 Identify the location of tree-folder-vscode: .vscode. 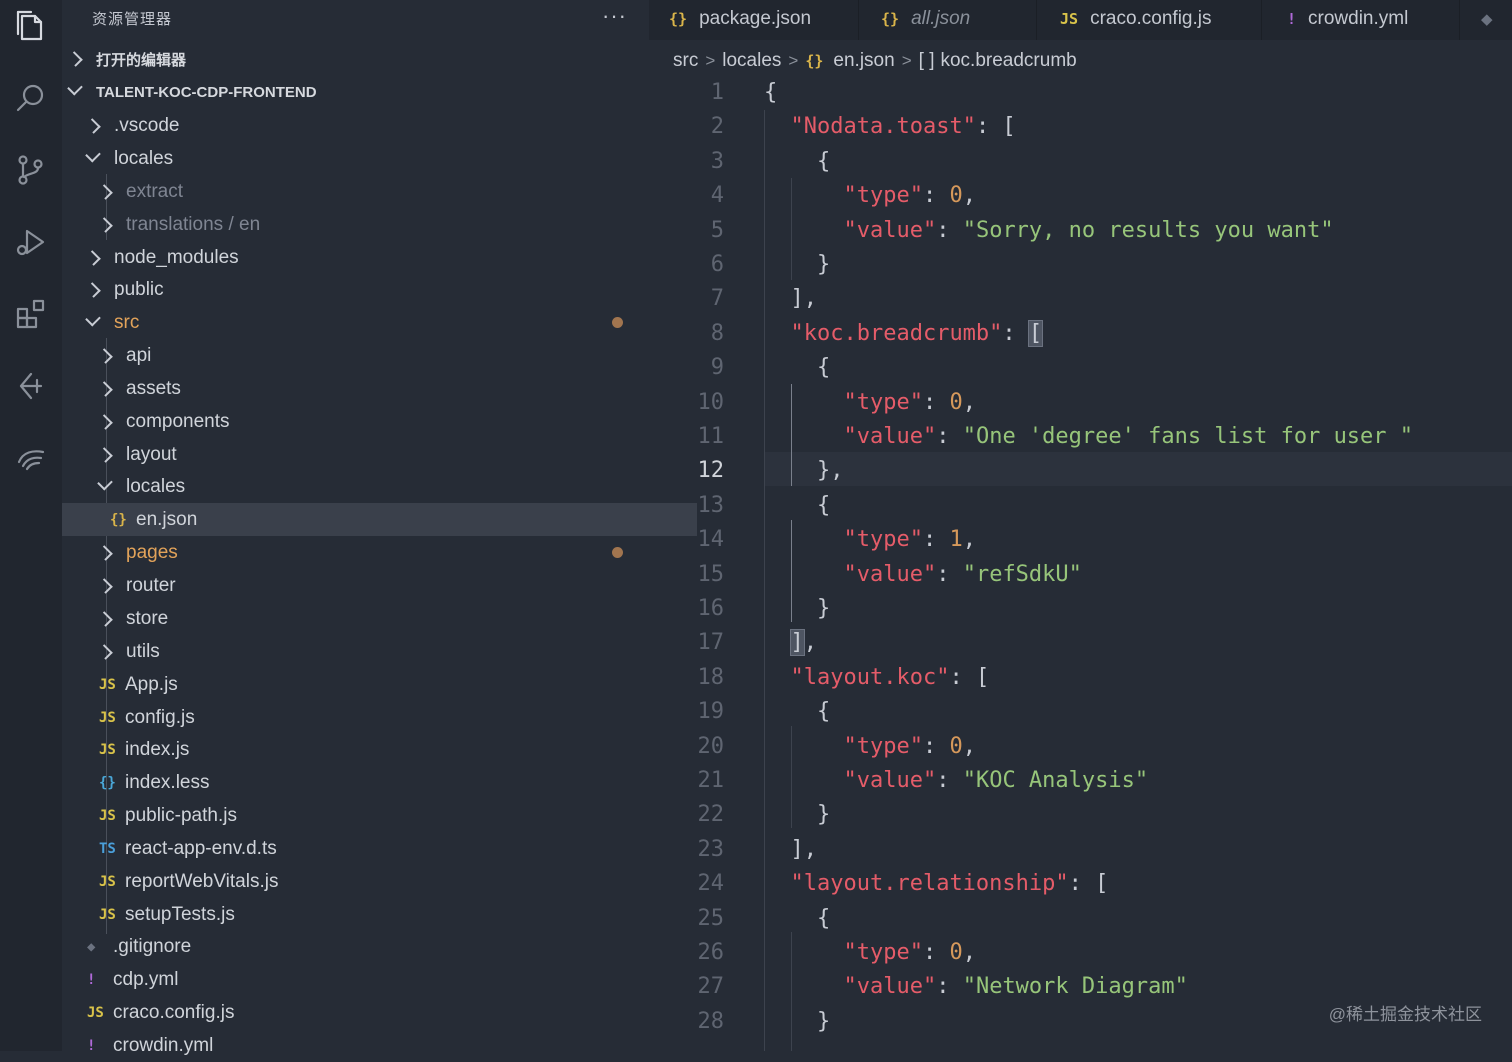
(368, 125).